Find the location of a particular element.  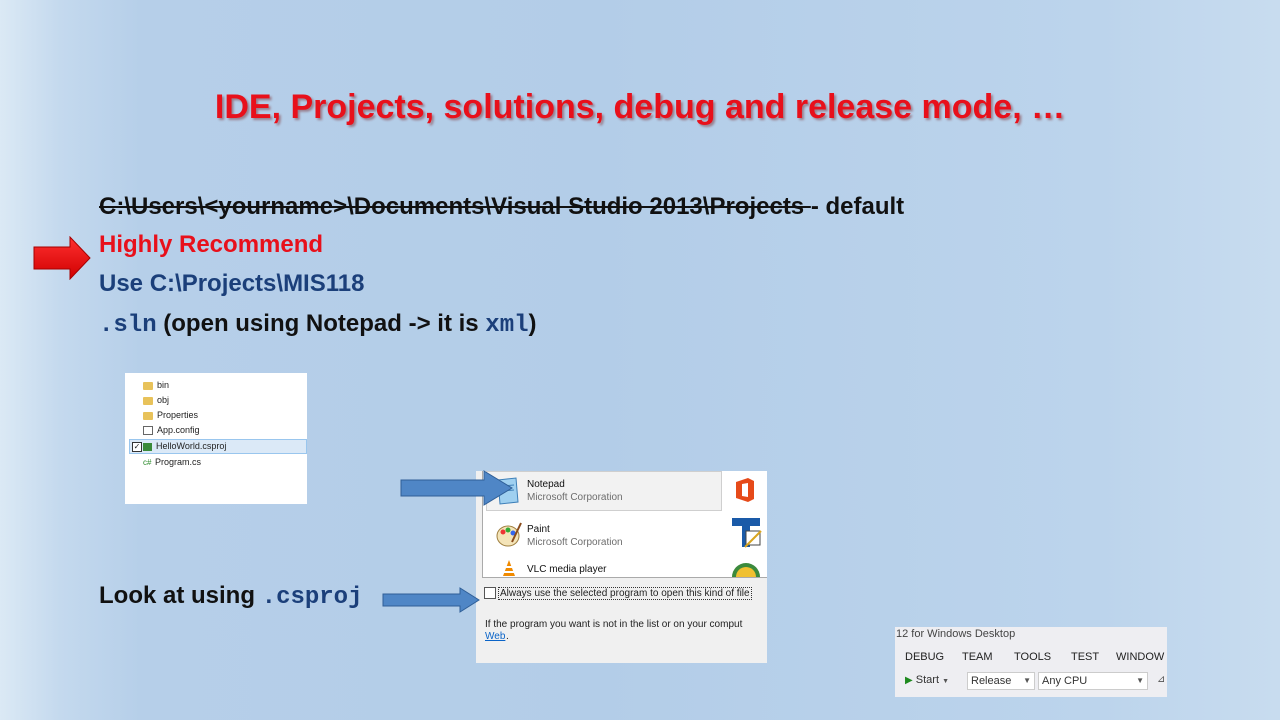

recommended-path: Use C:\Projects\MIS118 is located at coordinates (232, 283).